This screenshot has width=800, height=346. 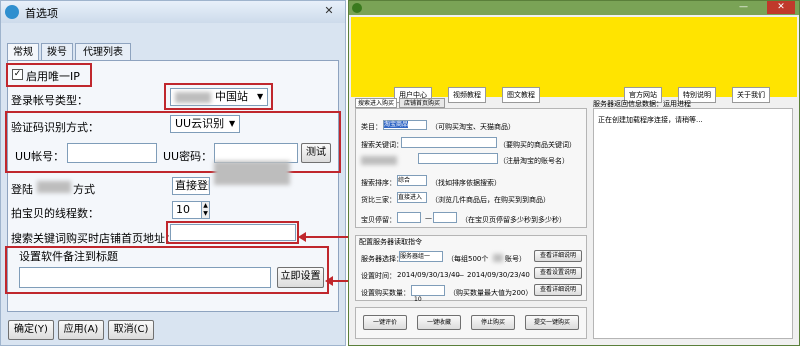 What do you see at coordinates (428, 275) in the screenshot?
I see `time-start: 2014/09/30/13/40` at bounding box center [428, 275].